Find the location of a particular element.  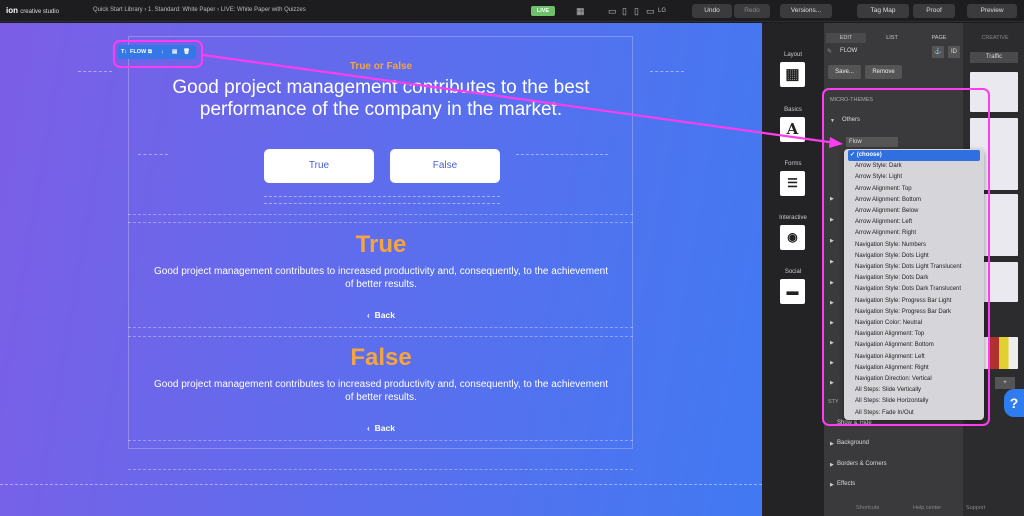

back-button-true: ‹ Back is located at coordinates (381, 315).